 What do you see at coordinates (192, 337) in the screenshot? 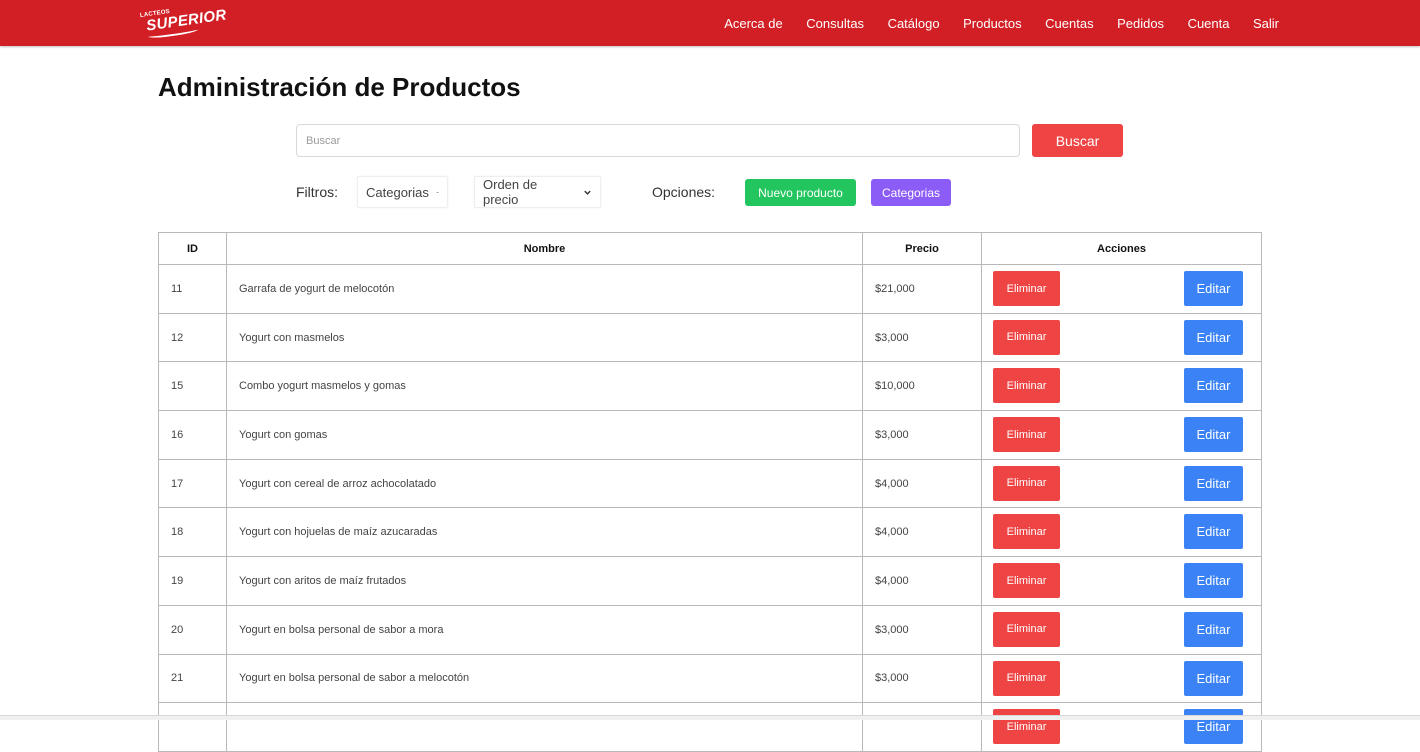
I see `cell-id: 12` at bounding box center [192, 337].